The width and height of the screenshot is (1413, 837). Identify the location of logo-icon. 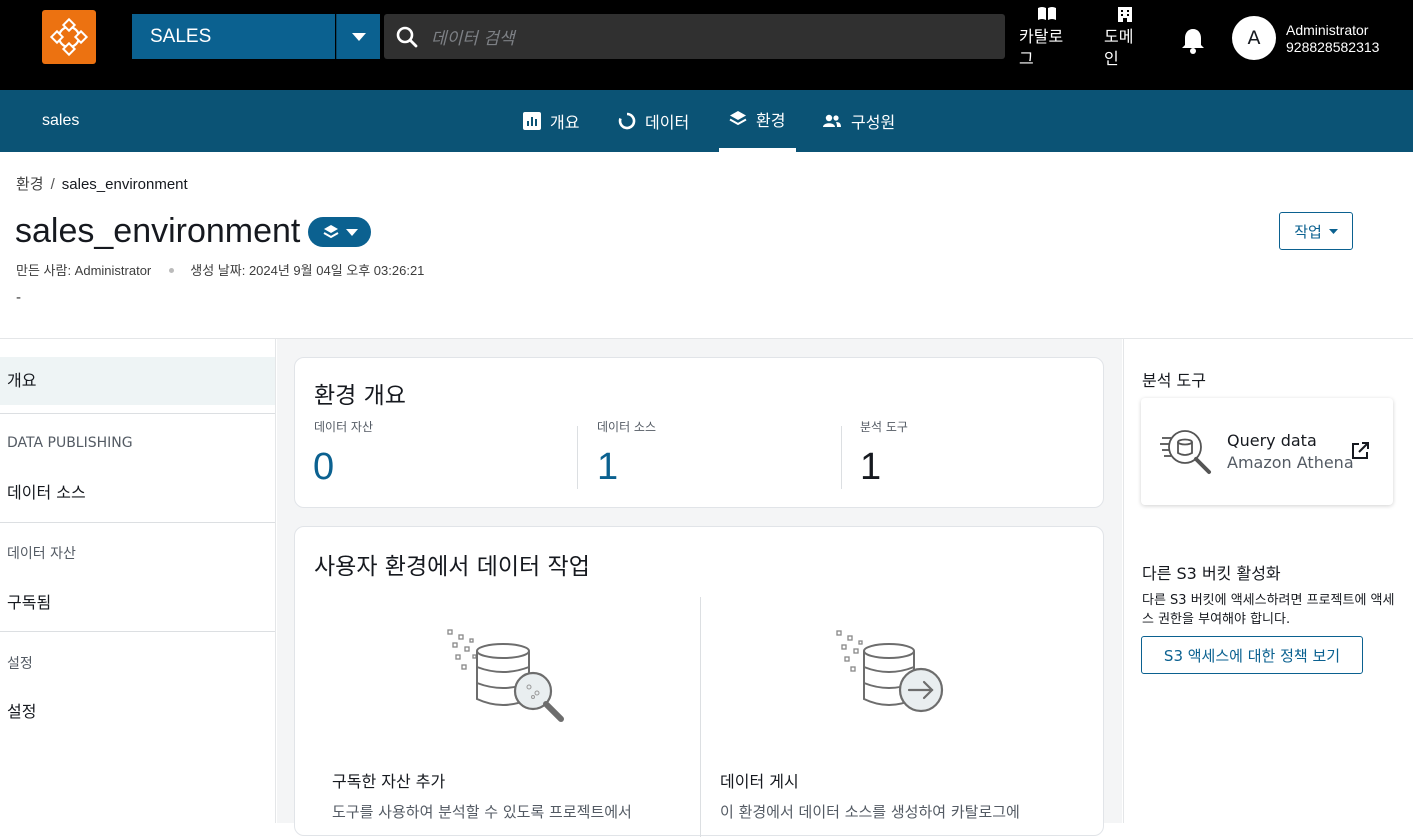
(69, 37).